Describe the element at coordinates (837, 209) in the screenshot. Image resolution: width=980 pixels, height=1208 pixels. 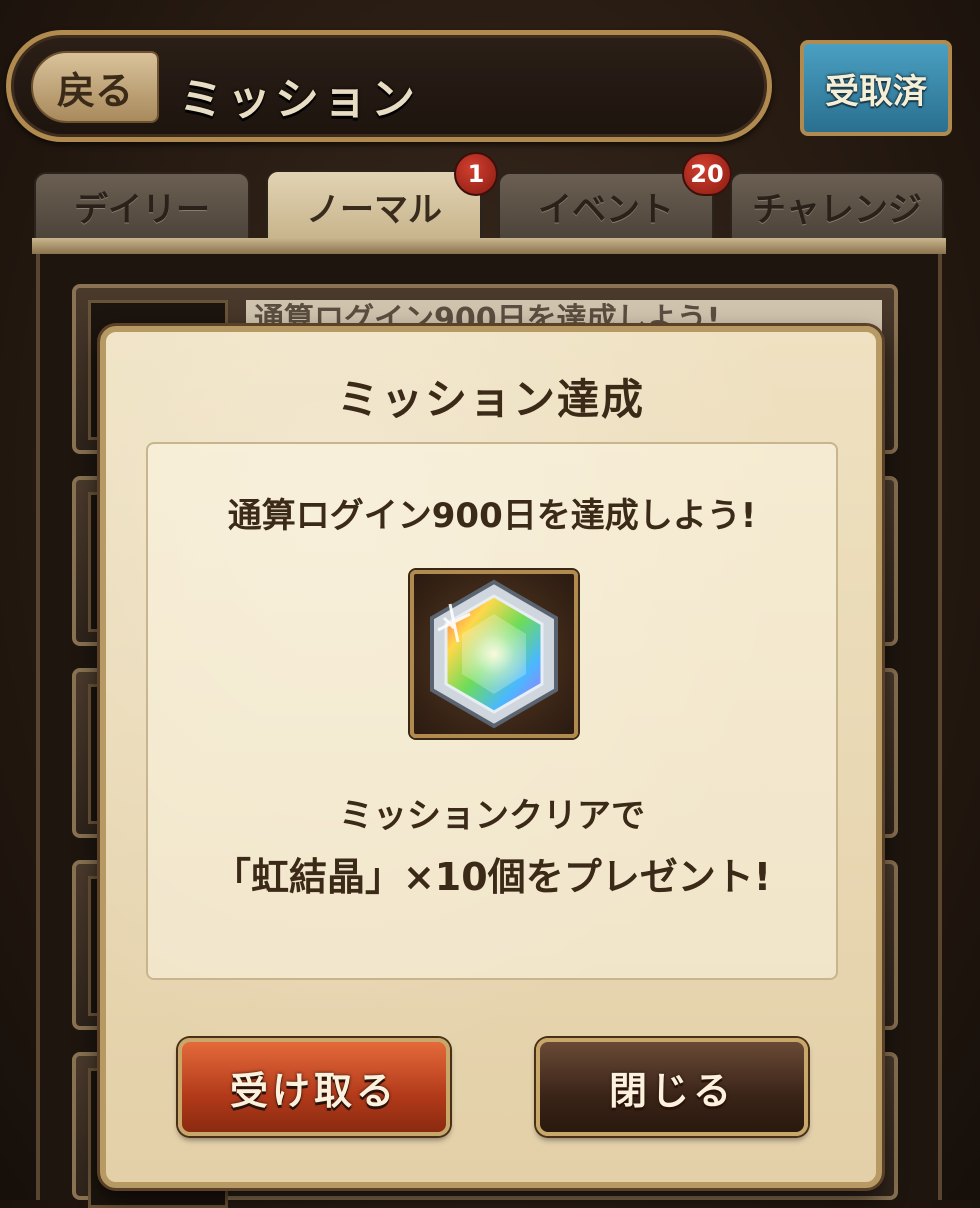
I see `tab-label: チャレンジ` at that location.